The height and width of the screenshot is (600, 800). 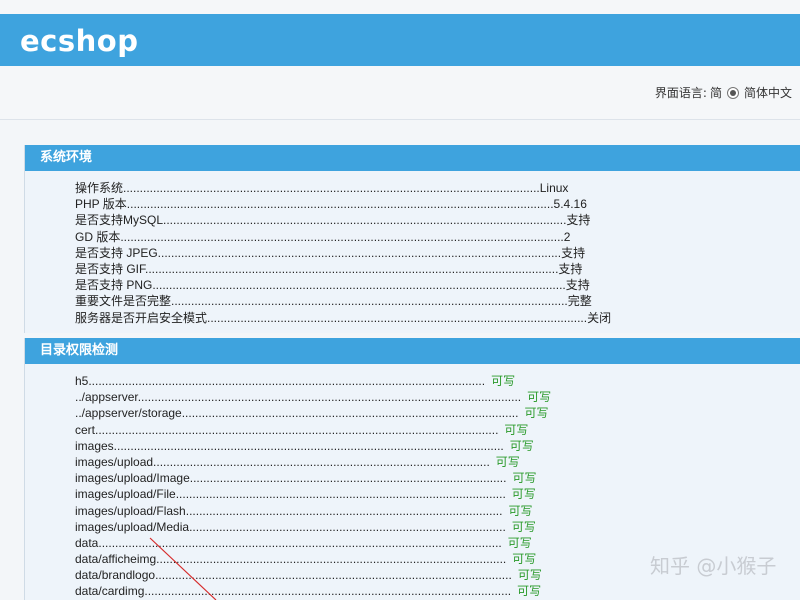 I want to click on watermark-text: 知乎 @小猴子, so click(x=713, y=566).